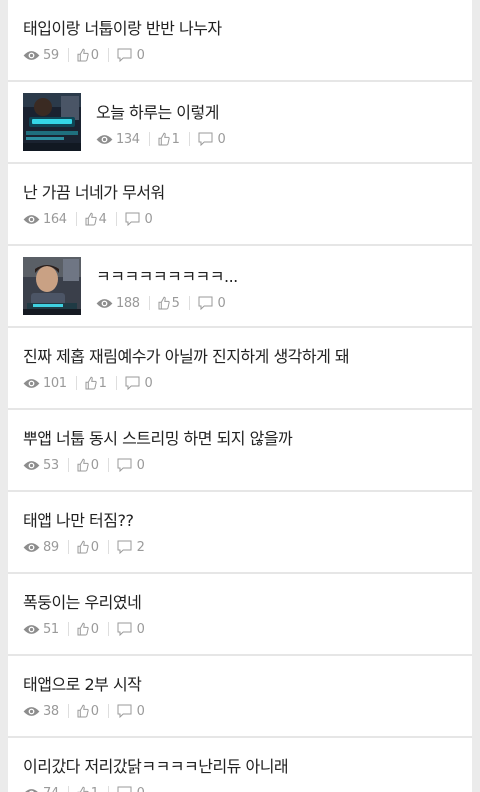 The width and height of the screenshot is (480, 792). I want to click on post-meta: 164 4 0, so click(88, 219).